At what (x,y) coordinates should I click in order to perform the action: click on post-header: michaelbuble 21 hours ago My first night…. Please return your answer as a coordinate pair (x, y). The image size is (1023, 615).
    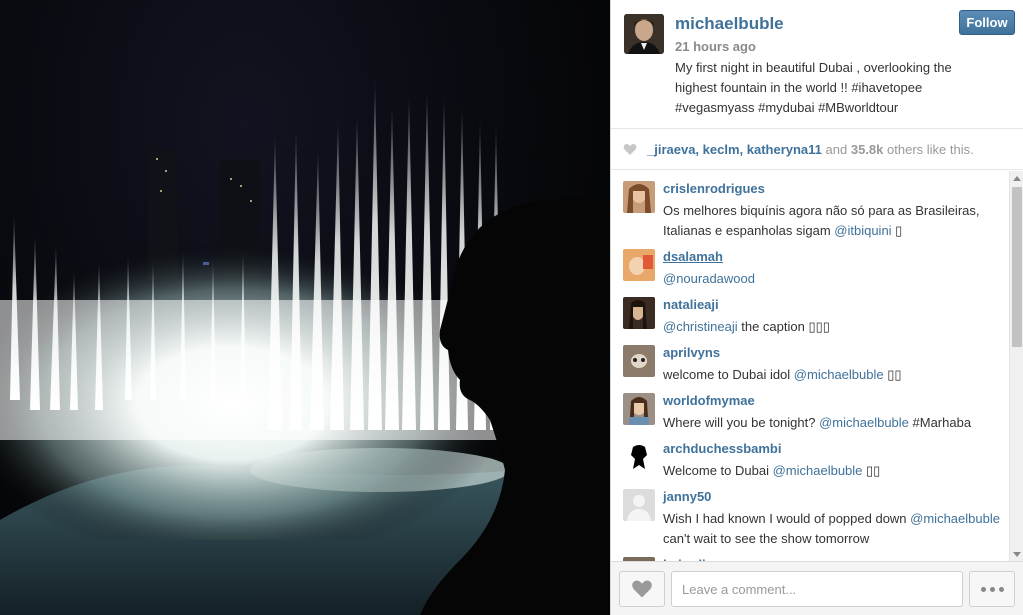
    Looking at the image, I should click on (817, 64).